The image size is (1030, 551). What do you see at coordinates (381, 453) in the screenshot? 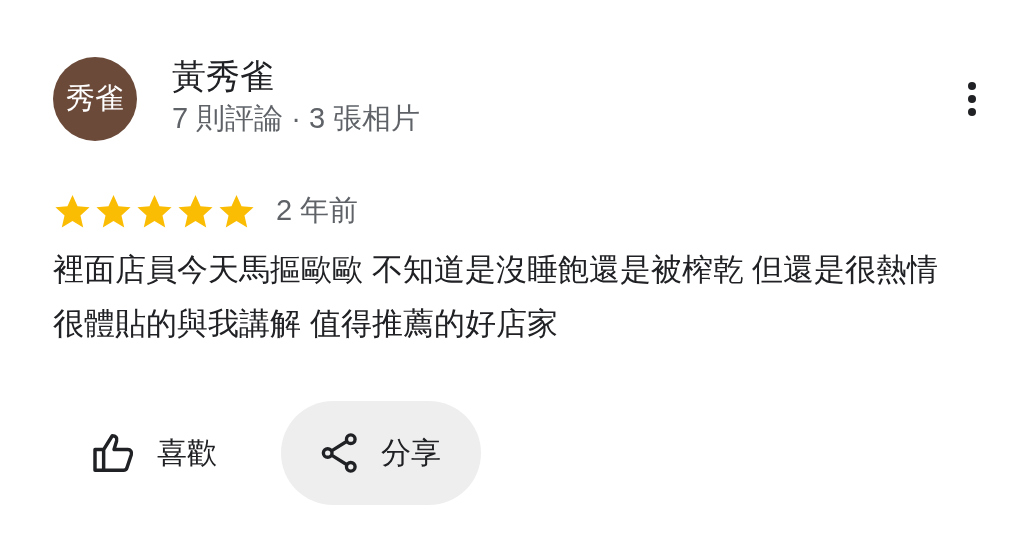
I see `share-button: 分享` at bounding box center [381, 453].